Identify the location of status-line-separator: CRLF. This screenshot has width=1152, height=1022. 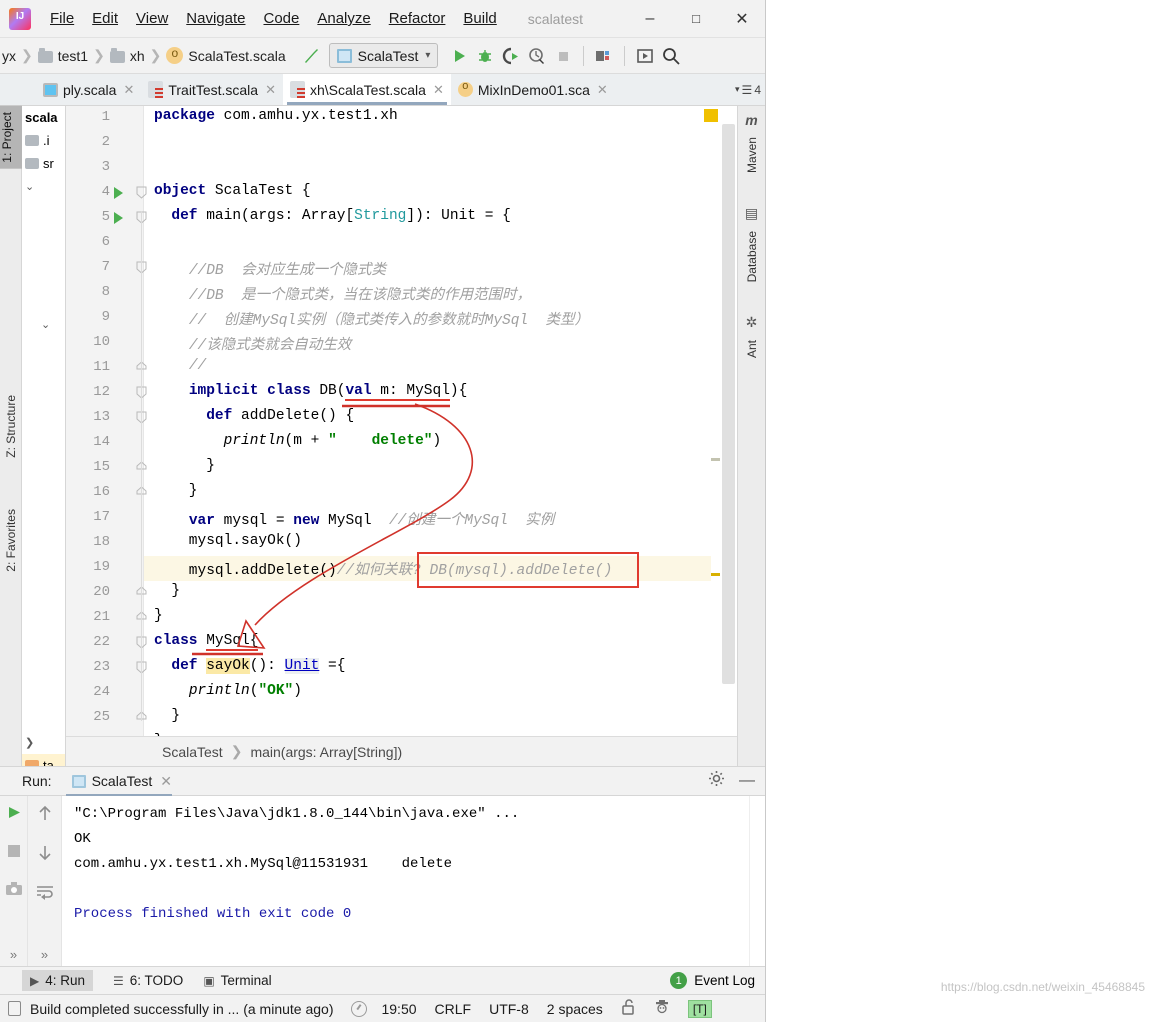
(453, 1009).